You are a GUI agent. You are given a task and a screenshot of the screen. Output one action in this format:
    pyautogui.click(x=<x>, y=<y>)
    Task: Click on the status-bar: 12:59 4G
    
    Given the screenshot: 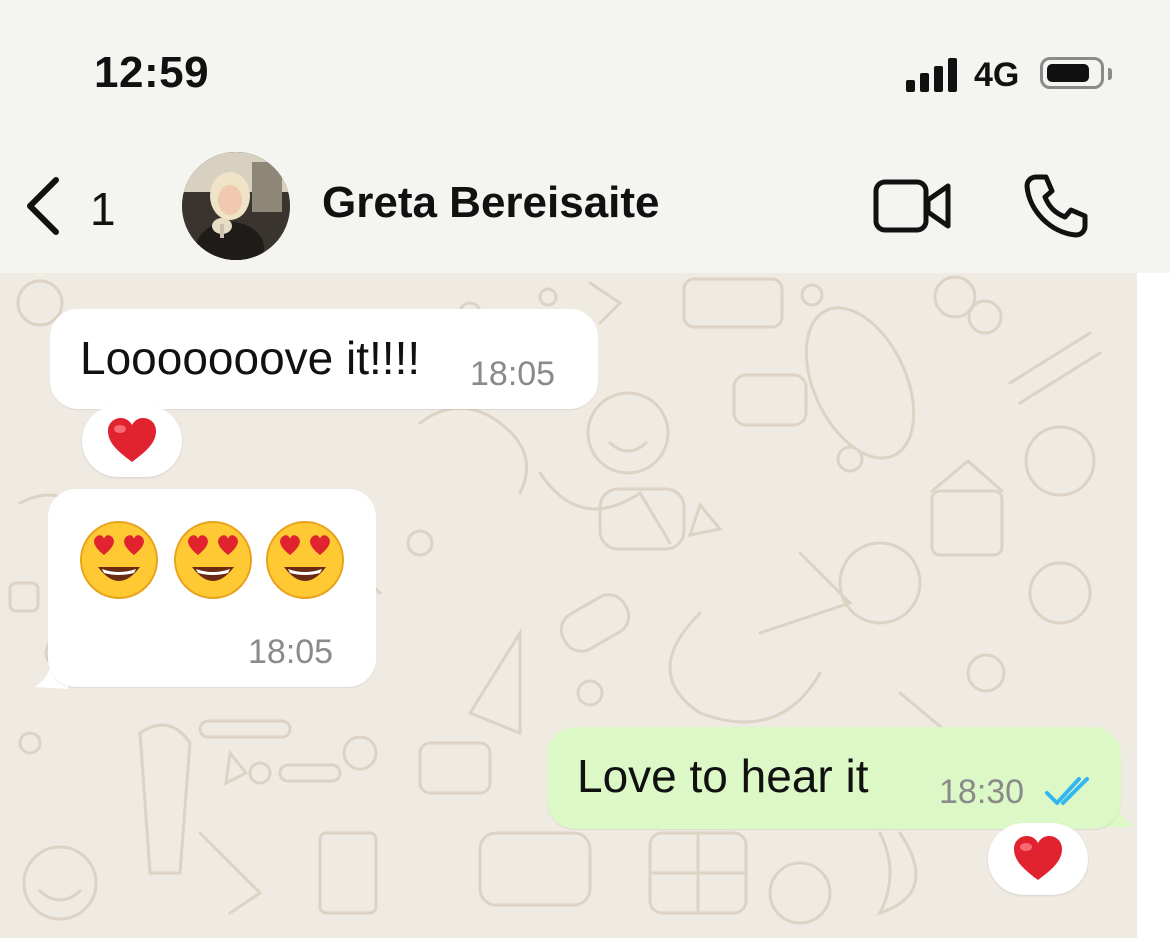 What is the action you would take?
    pyautogui.click(x=585, y=70)
    